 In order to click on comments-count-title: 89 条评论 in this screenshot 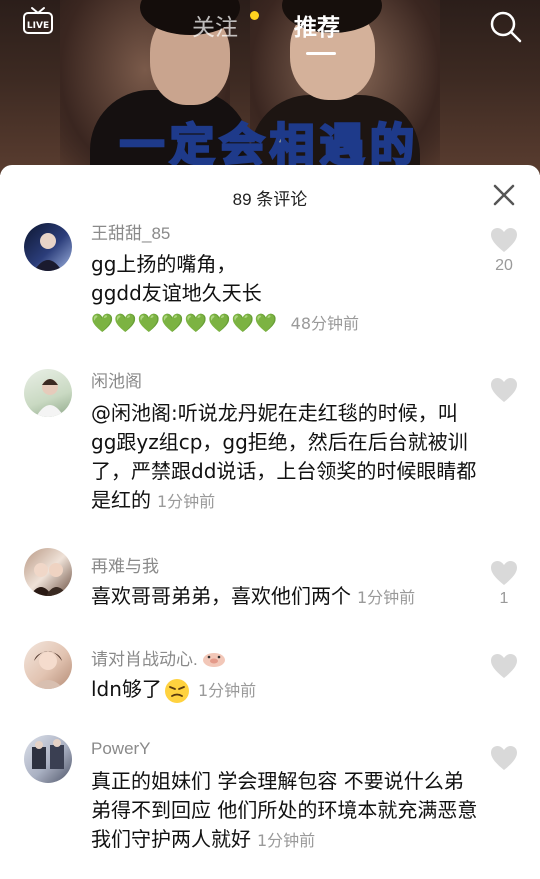, I will do `click(270, 199)`.